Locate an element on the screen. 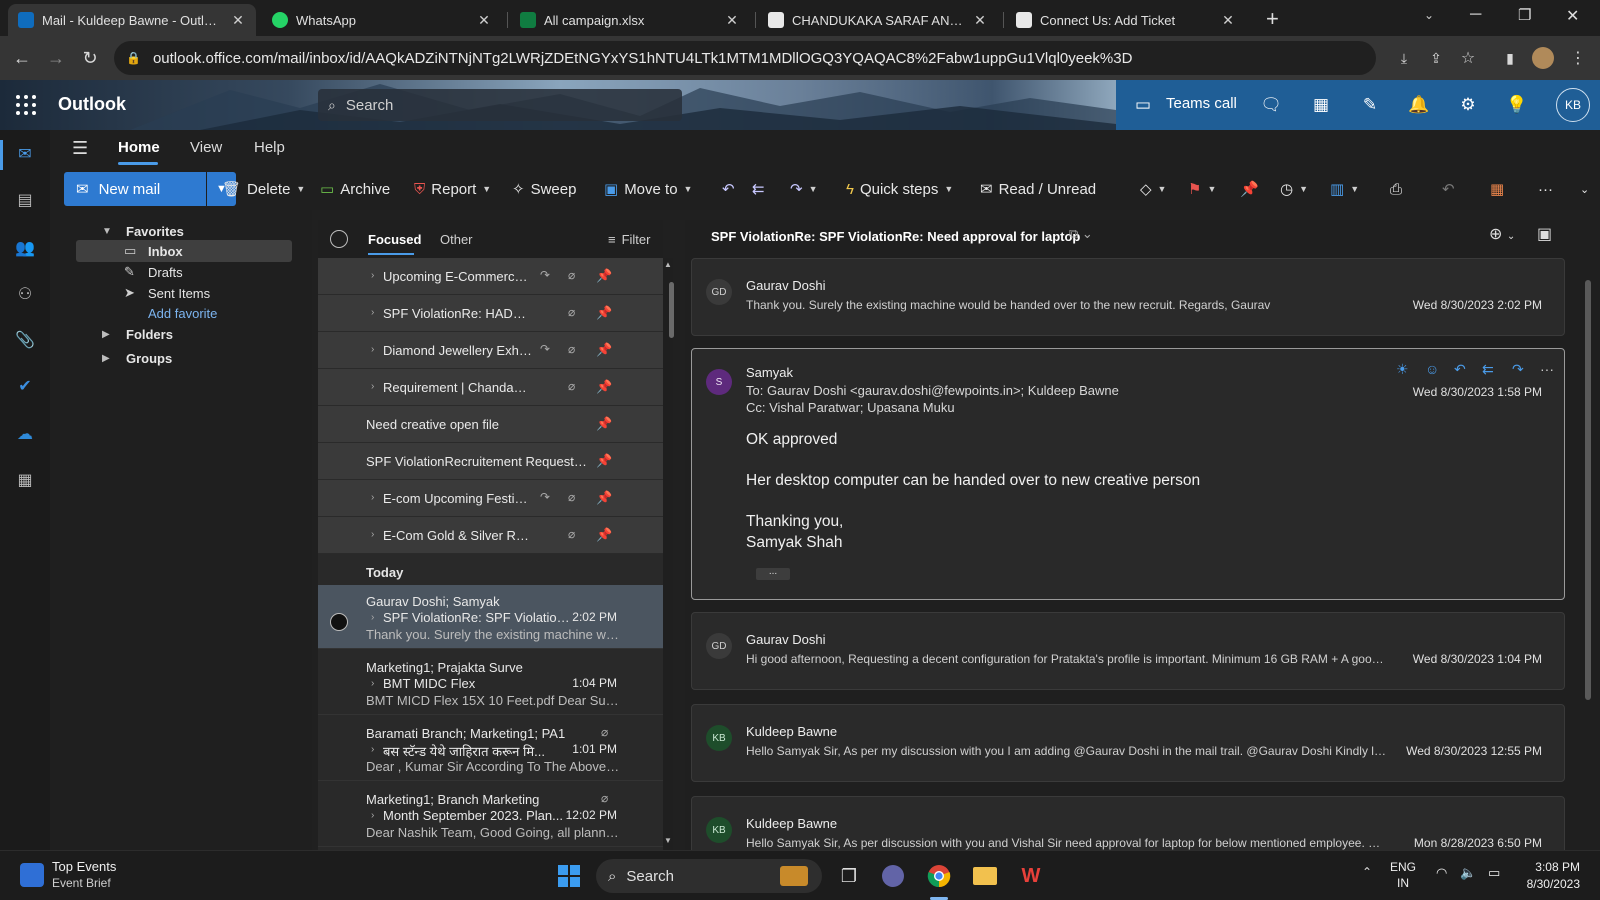 The height and width of the screenshot is (900, 1600). groups-icon: ⚇ is located at coordinates (25, 294).